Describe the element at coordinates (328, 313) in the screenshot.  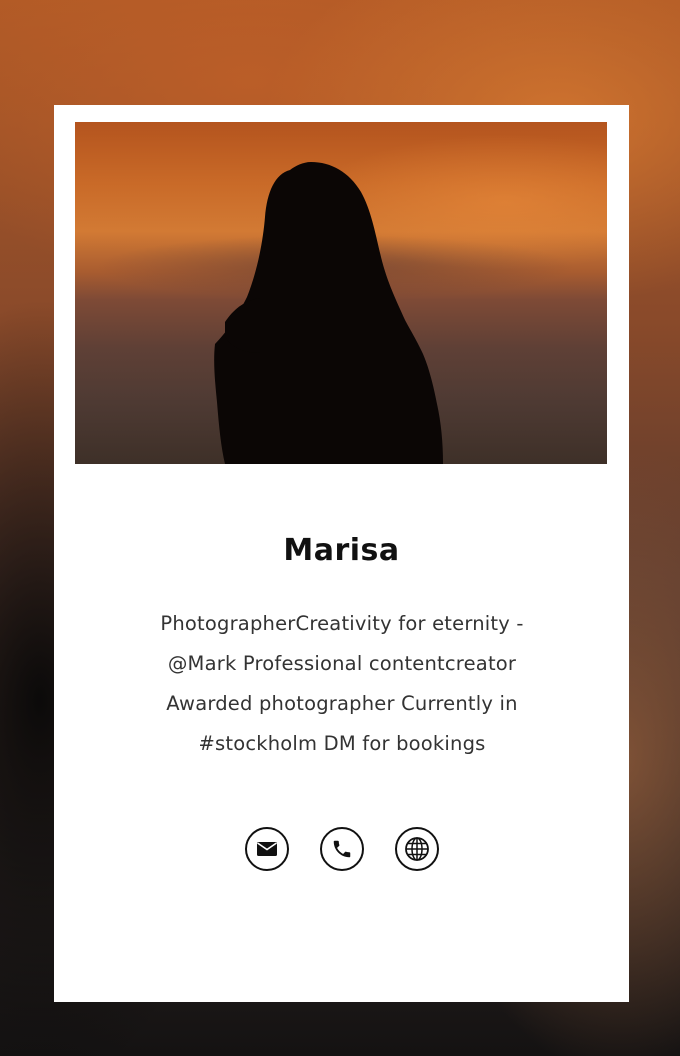
I see `silhouette` at that location.